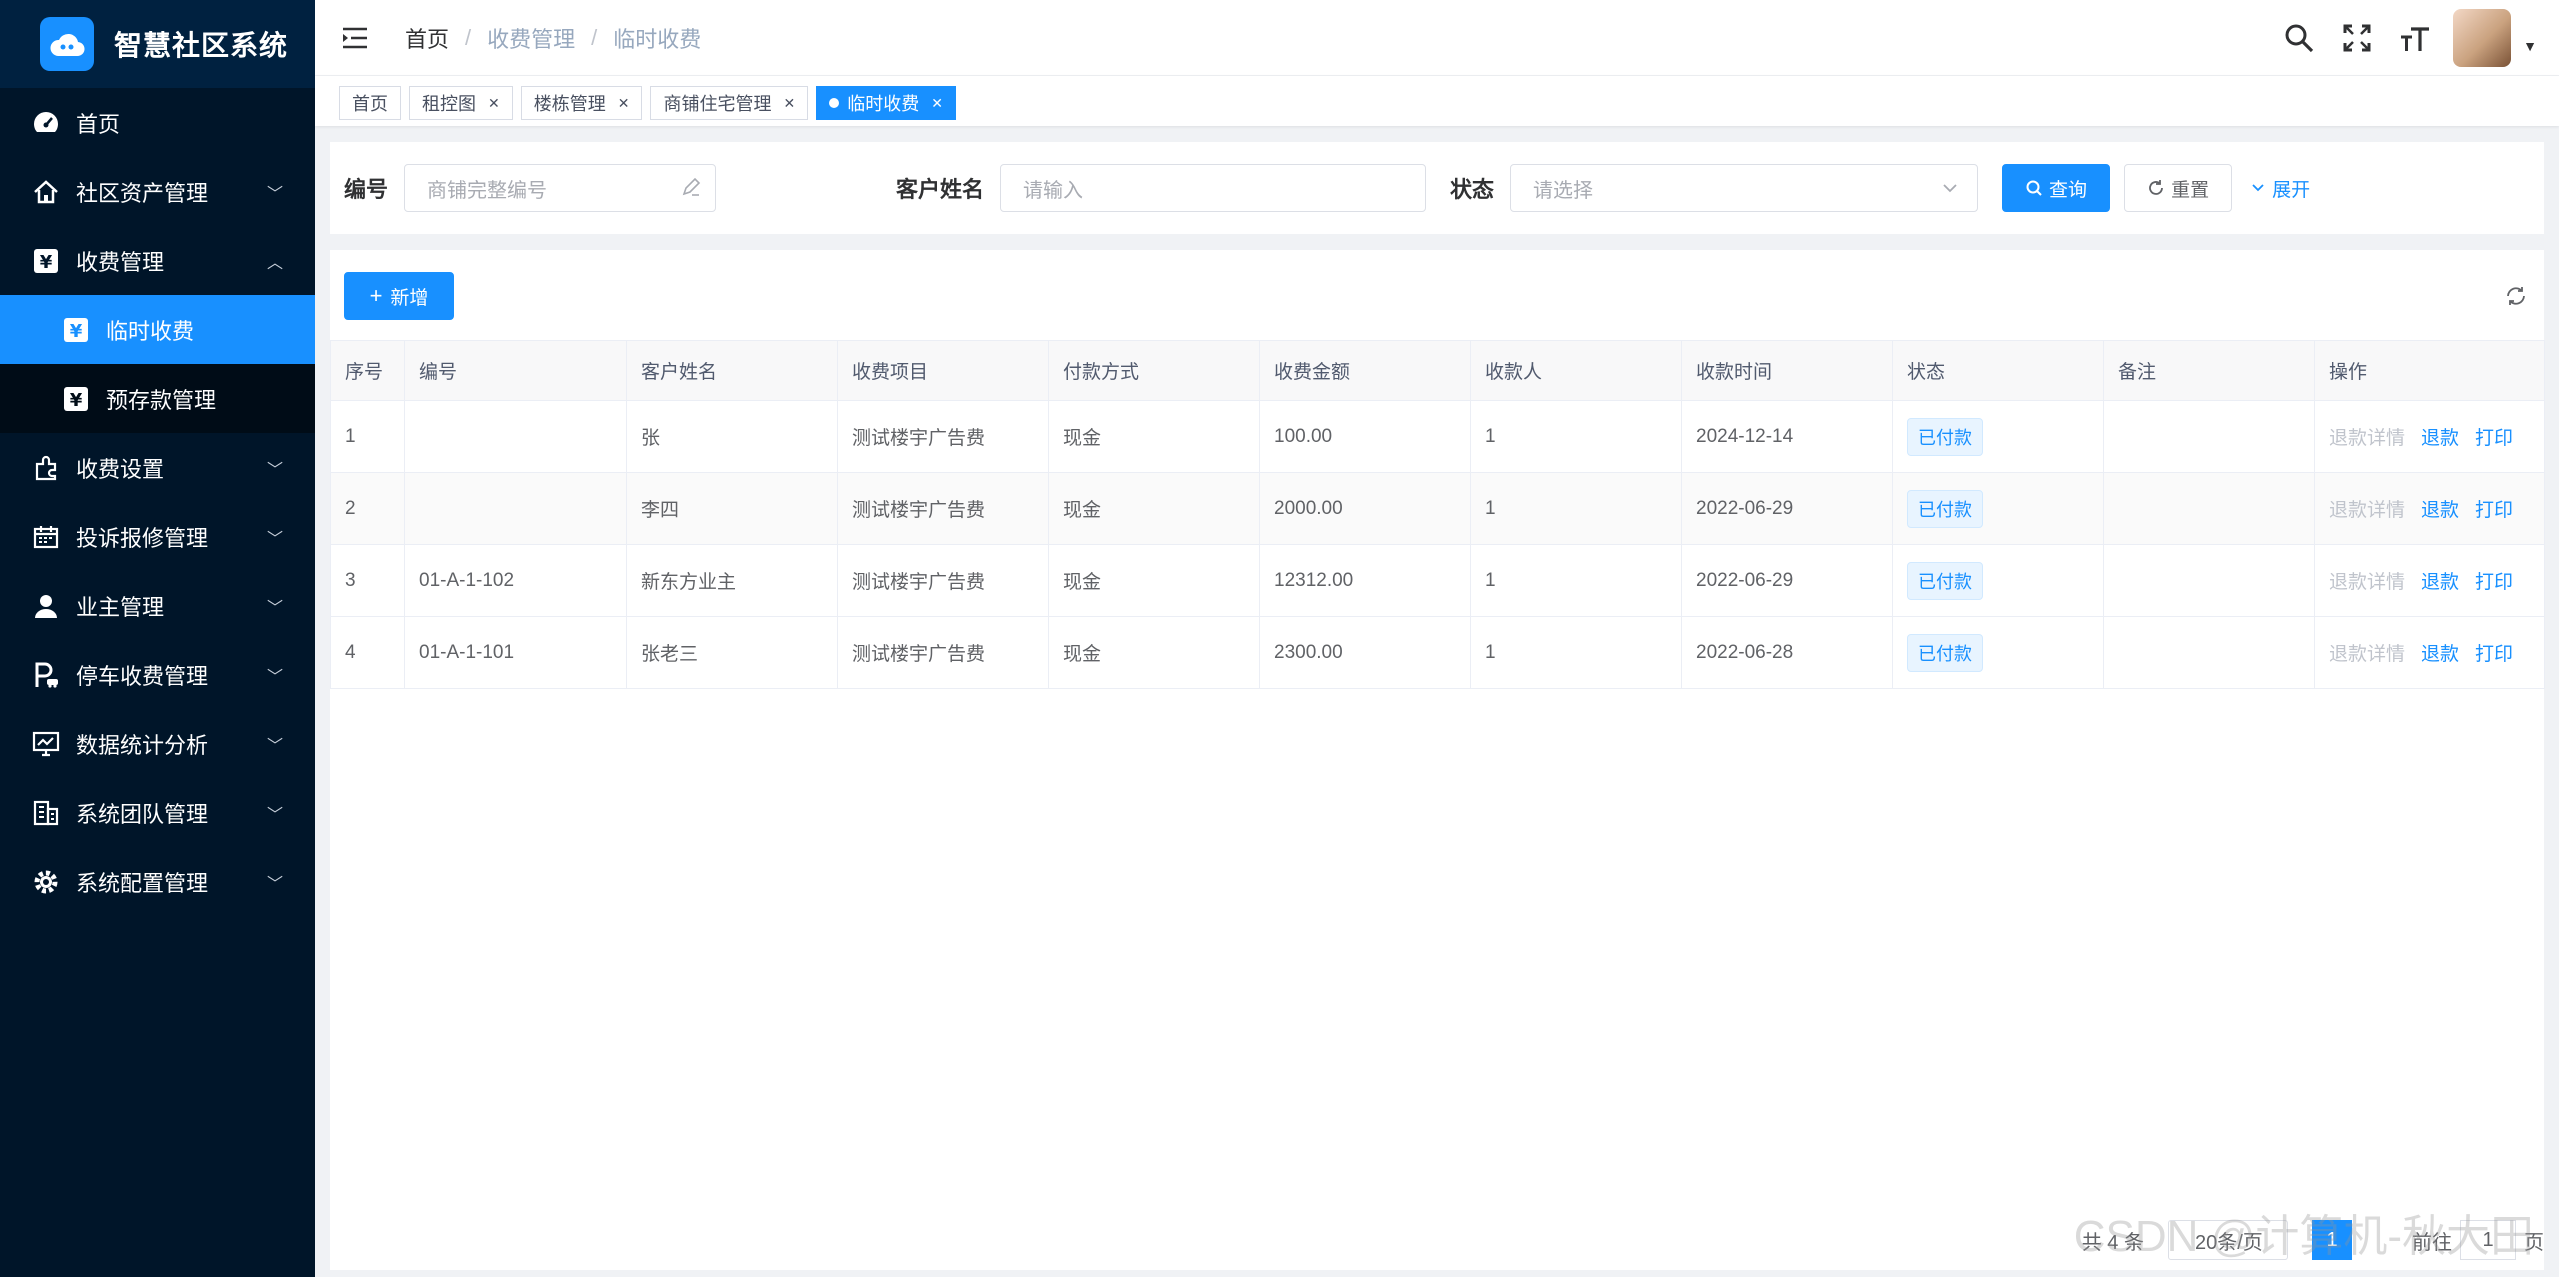 This screenshot has height=1277, width=2559. I want to click on sidebar-item-deposit: ¥ 预存款管理, so click(157, 398).